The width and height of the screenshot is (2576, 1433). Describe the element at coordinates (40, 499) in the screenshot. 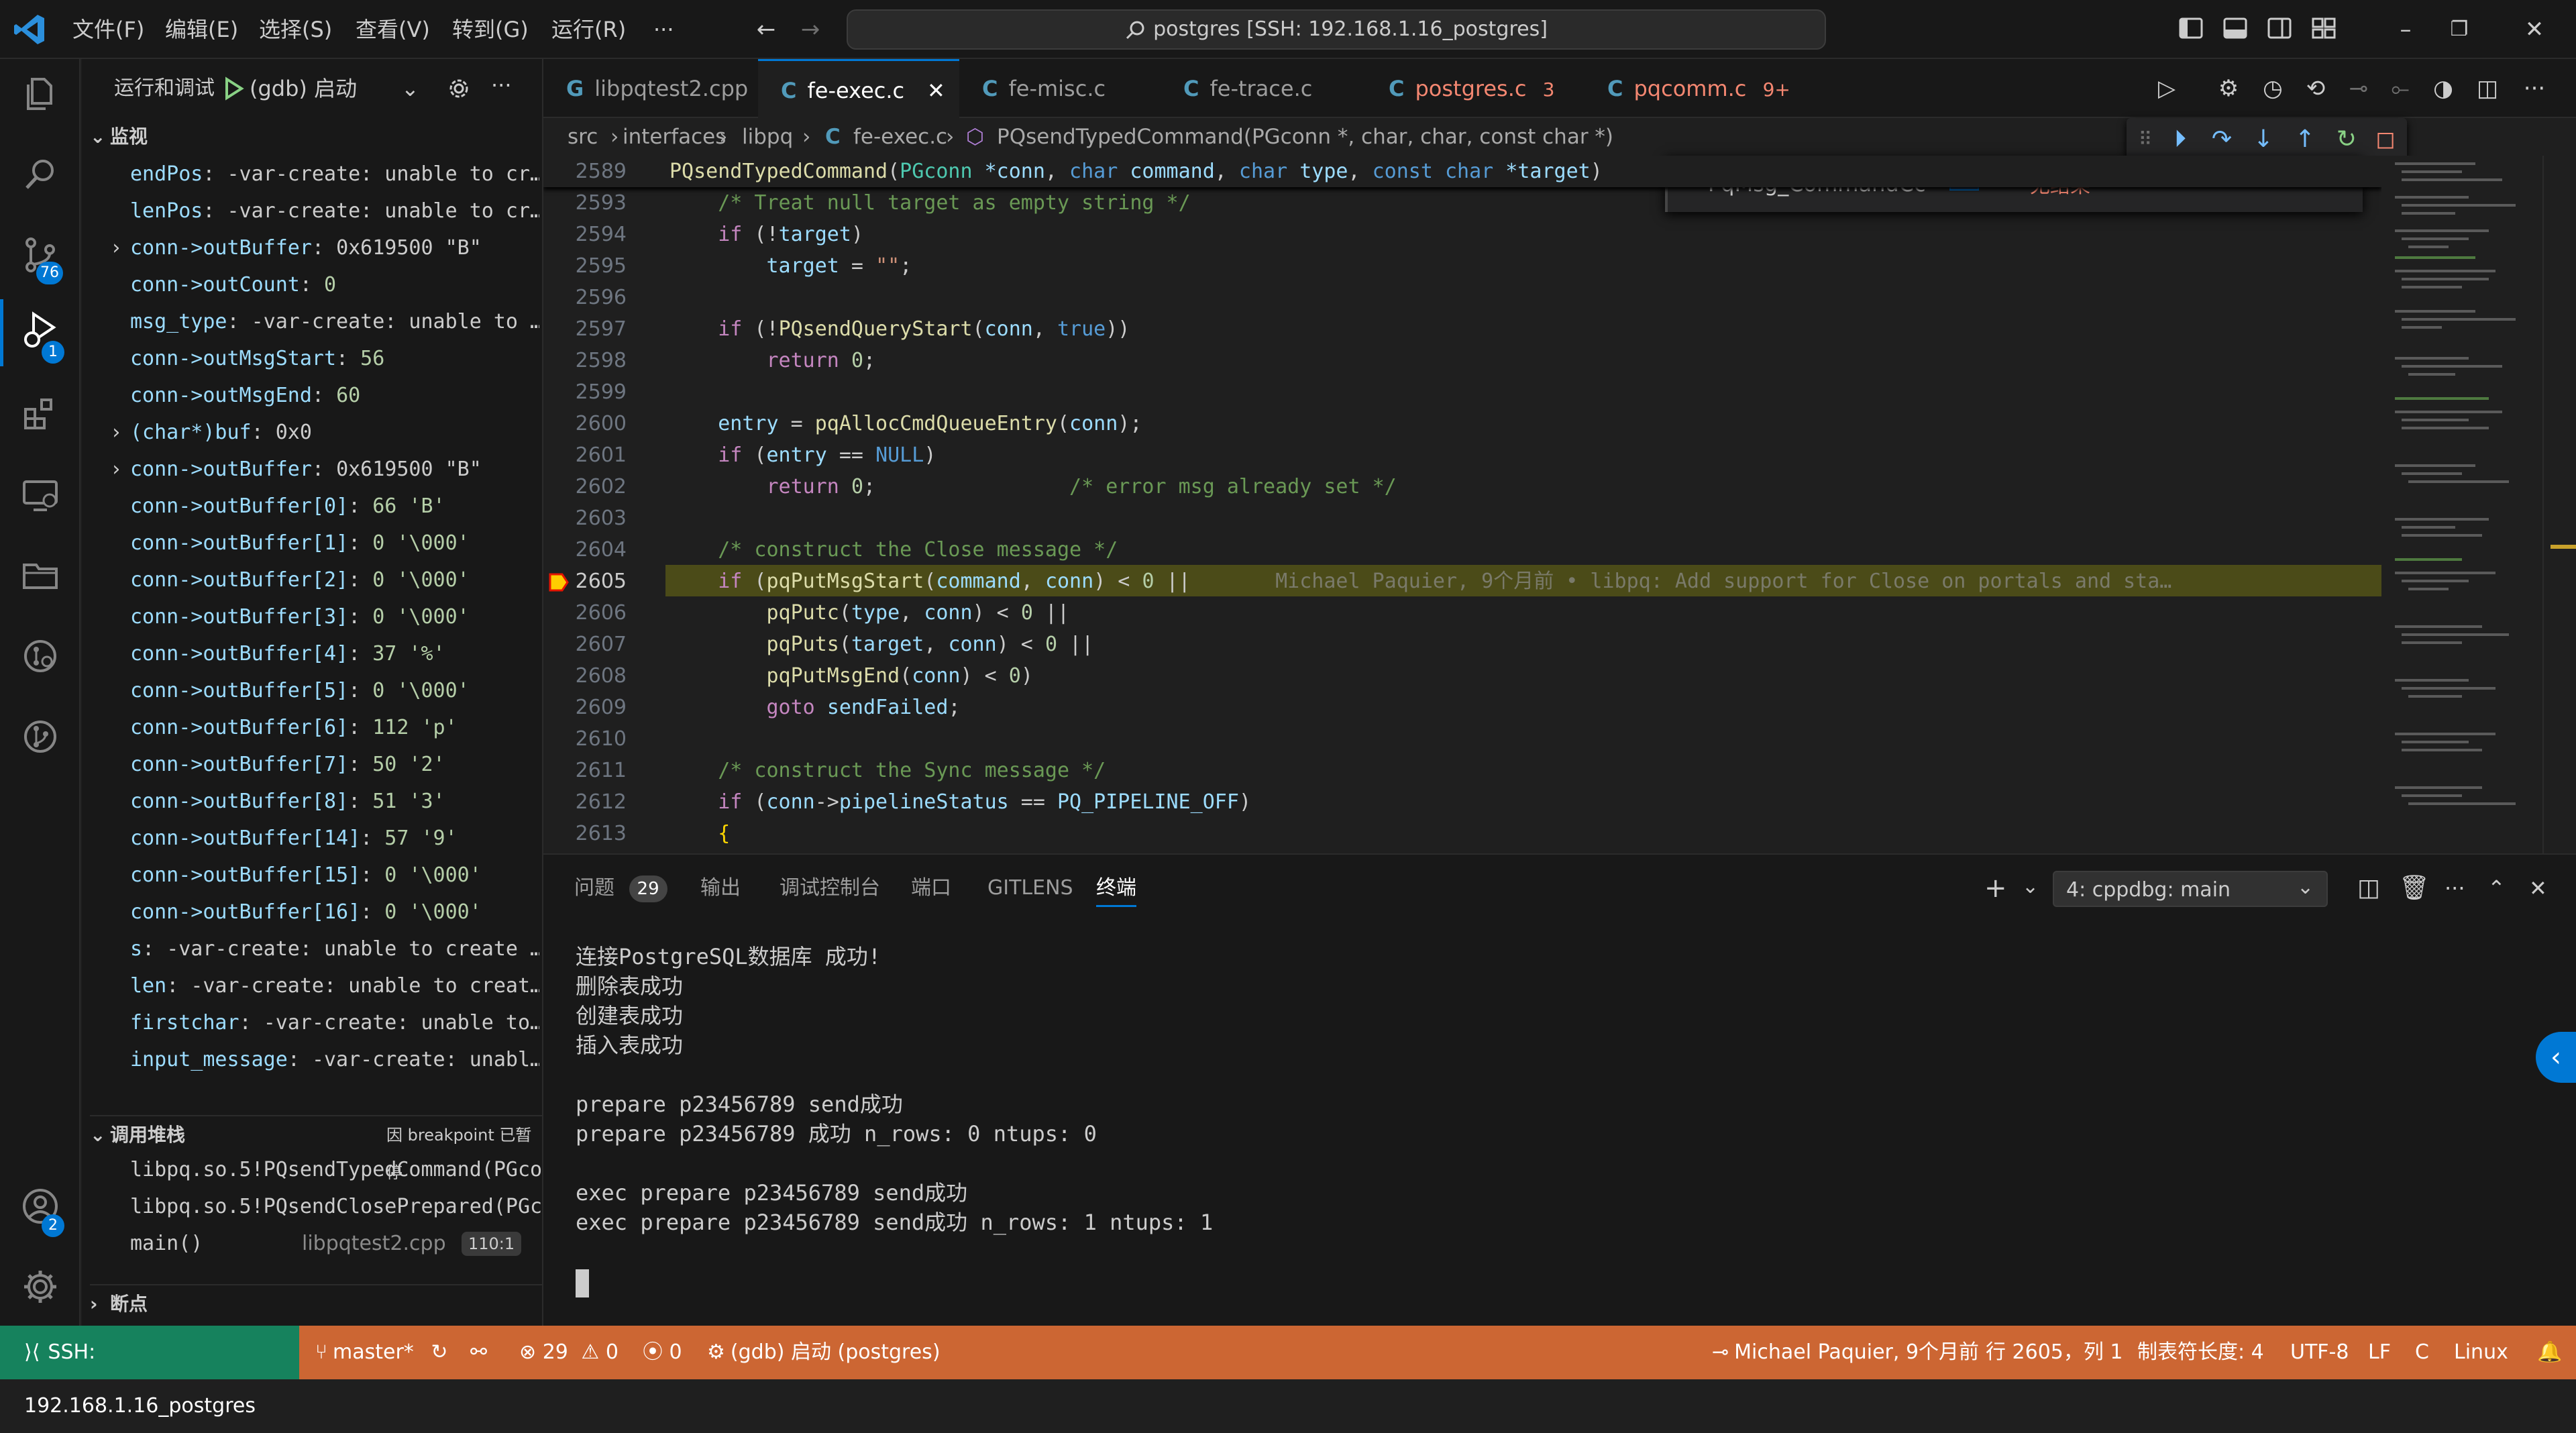

I see `remote-explorer-icon` at that location.